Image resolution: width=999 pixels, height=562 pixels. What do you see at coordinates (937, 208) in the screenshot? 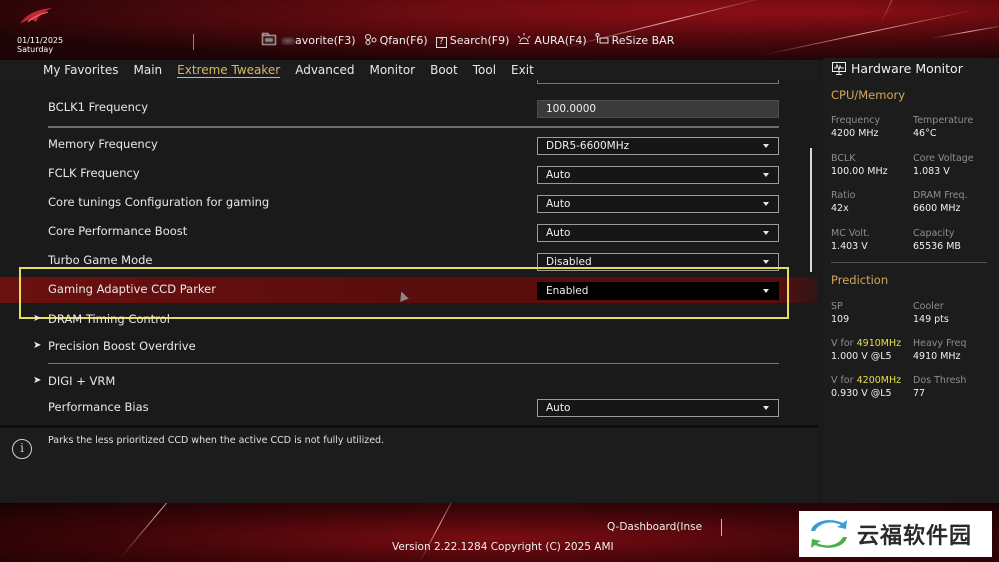
I see `hw-value: 6600 MHz` at bounding box center [937, 208].